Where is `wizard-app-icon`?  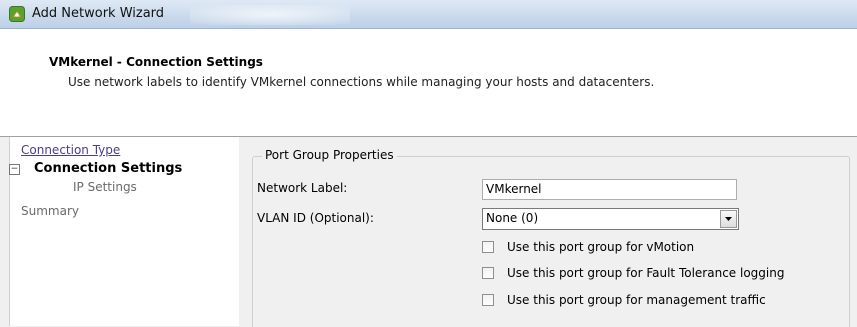 wizard-app-icon is located at coordinates (17, 14).